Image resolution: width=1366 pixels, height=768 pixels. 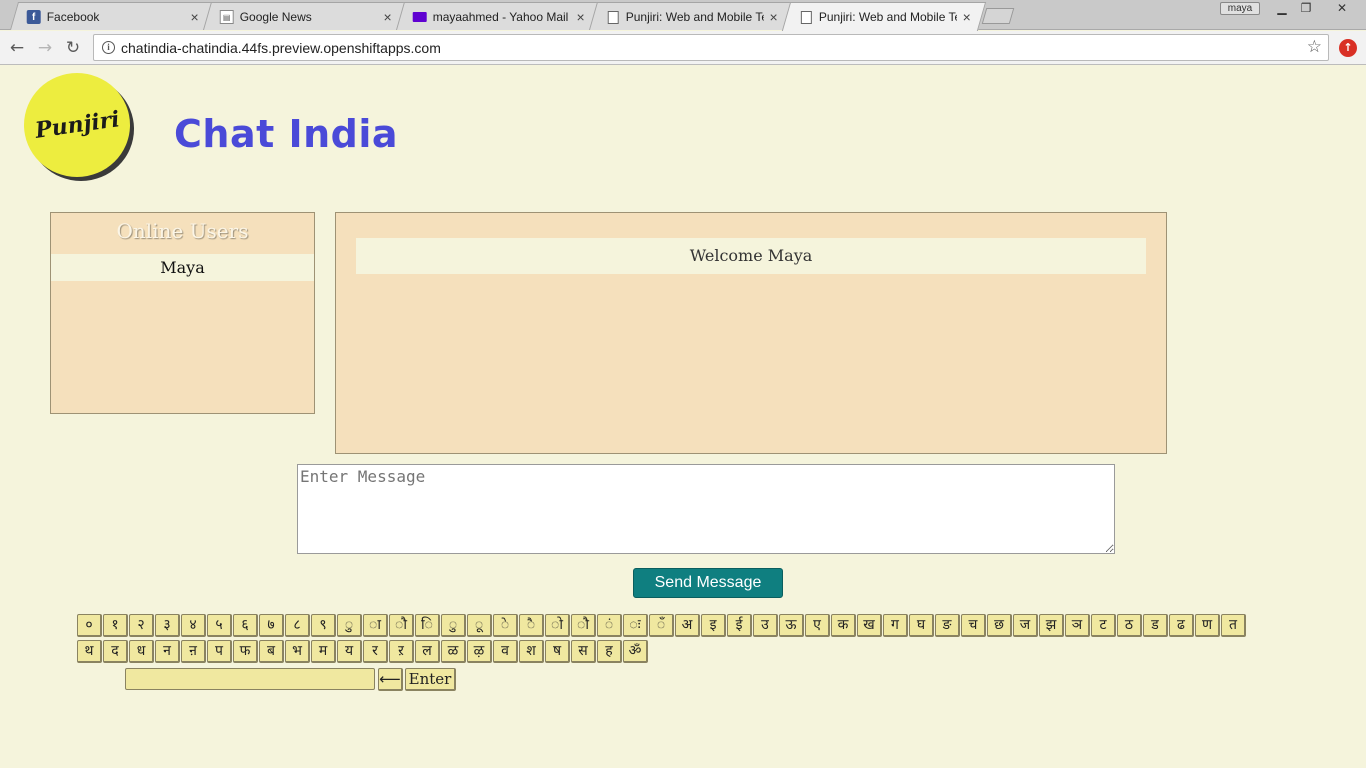 I want to click on tab-facebook: f Facebook ×, so click(x=112, y=16).